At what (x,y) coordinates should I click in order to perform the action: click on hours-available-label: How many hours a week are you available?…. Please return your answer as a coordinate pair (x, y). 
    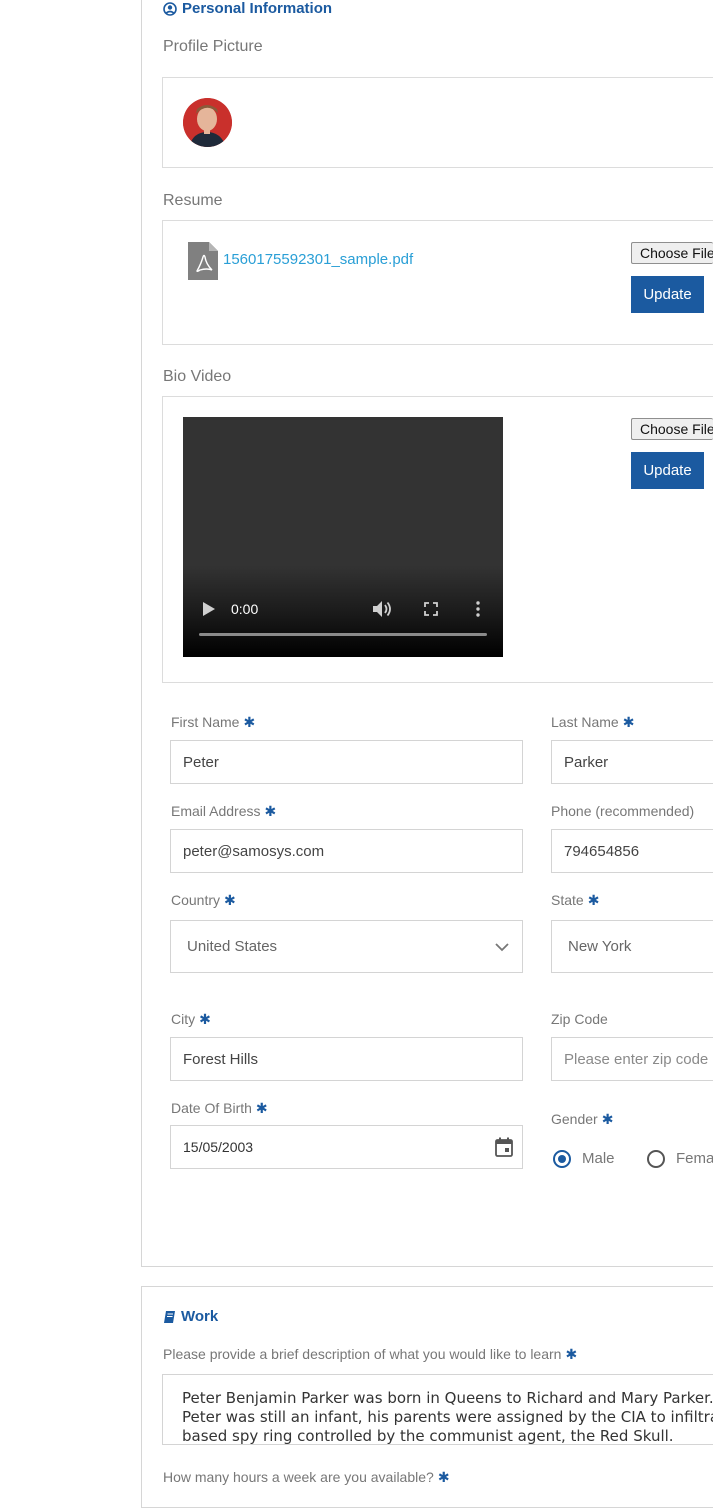
    Looking at the image, I should click on (306, 1477).